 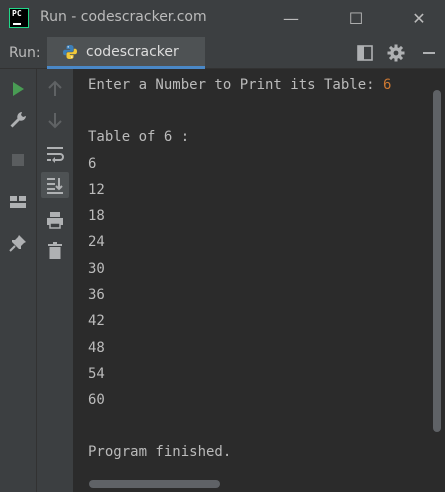 I want to click on run-label: Run:, so click(x=25, y=53).